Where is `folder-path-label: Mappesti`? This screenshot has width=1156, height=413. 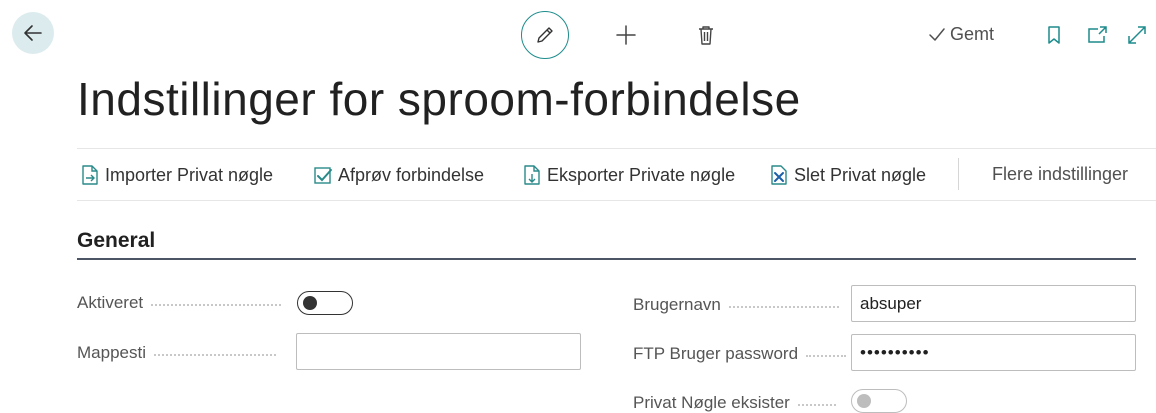
folder-path-label: Mappesti is located at coordinates (111, 352).